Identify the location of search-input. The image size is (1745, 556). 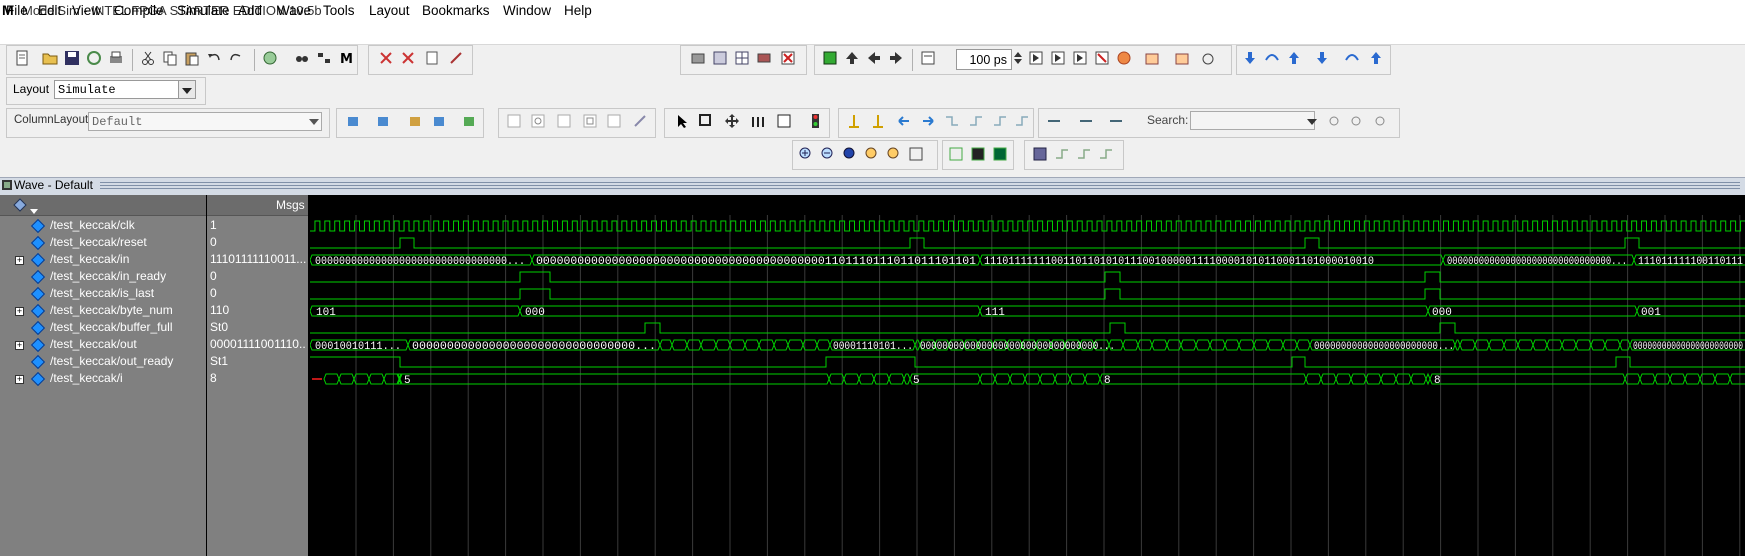
(1252, 120).